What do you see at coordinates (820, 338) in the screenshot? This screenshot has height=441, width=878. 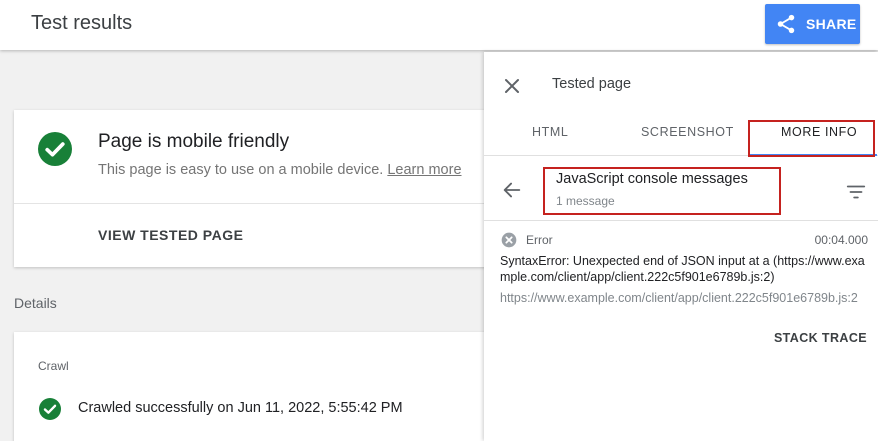 I see `stack-trace-button: STACK TRACE` at bounding box center [820, 338].